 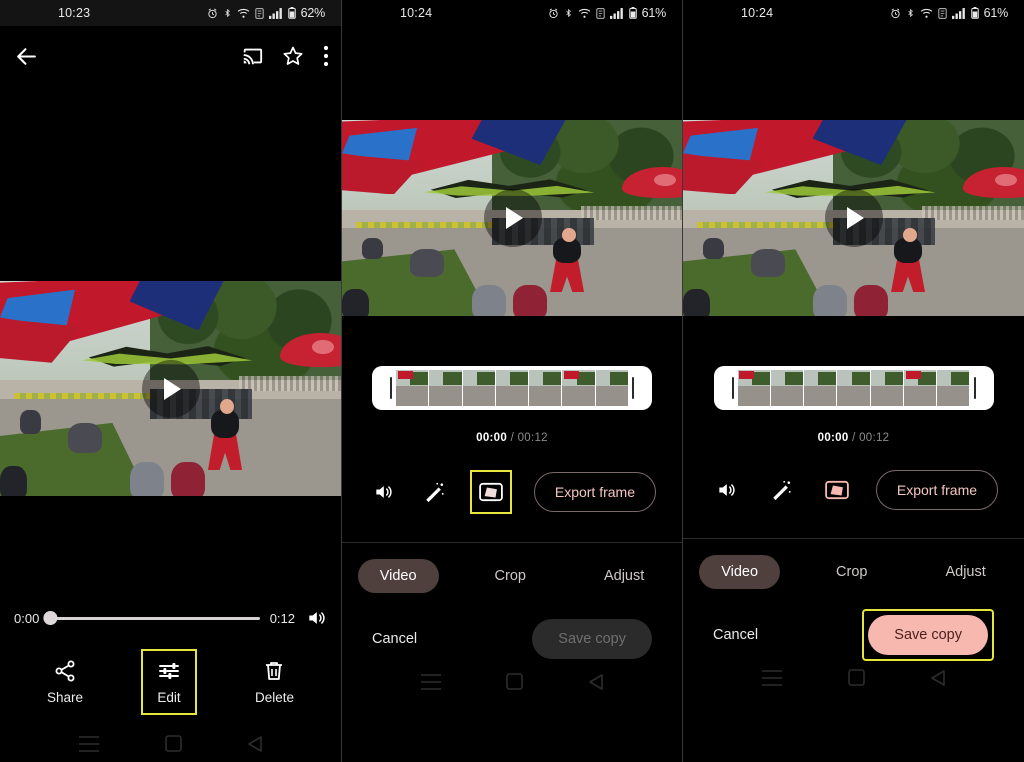 What do you see at coordinates (532, 438) in the screenshot?
I see `trim-total-time: 00:12` at bounding box center [532, 438].